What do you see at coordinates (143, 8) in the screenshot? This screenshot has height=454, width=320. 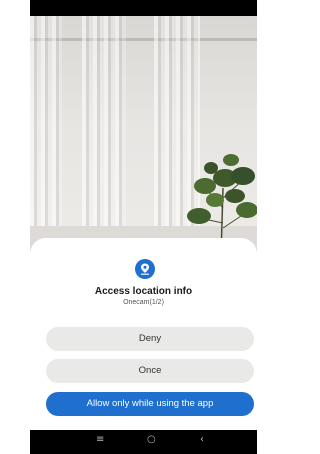 I see `status-bar` at bounding box center [143, 8].